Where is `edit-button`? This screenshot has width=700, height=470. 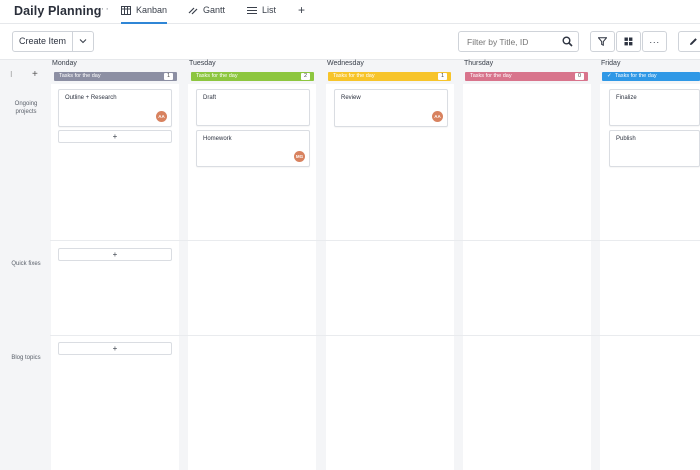 edit-button is located at coordinates (689, 41).